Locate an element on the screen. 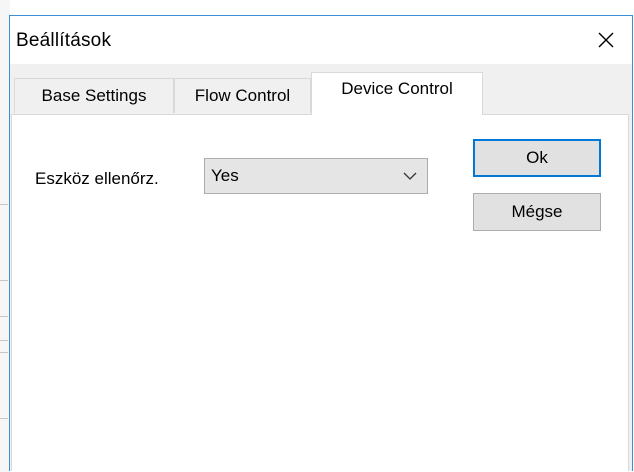 The width and height of the screenshot is (634, 472). tab-label: Flow Control is located at coordinates (242, 95).